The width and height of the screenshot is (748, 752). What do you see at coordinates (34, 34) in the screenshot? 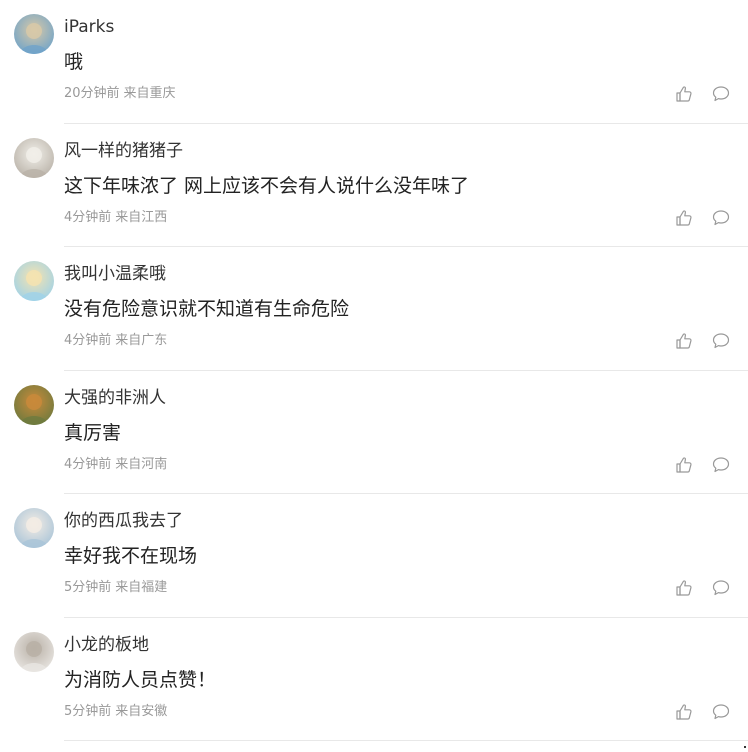
I see `avatar-landscape-icon` at bounding box center [34, 34].